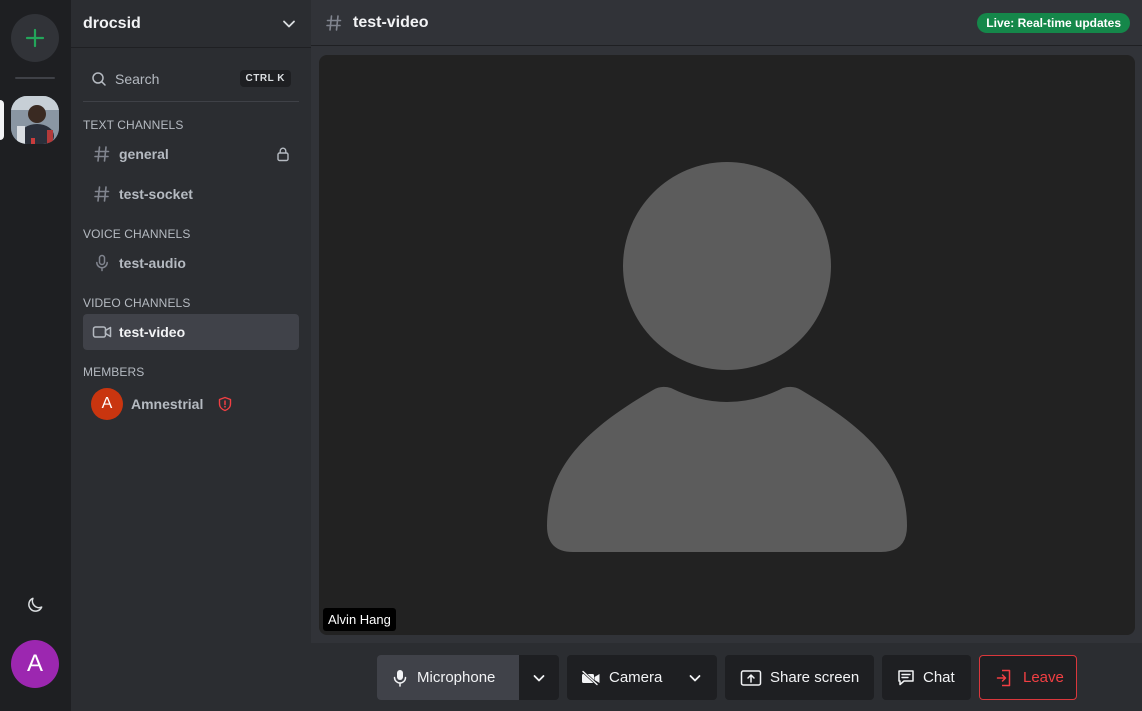 This screenshot has width=1142, height=711. Describe the element at coordinates (112, 23) in the screenshot. I see `server-name: drocsid` at that location.